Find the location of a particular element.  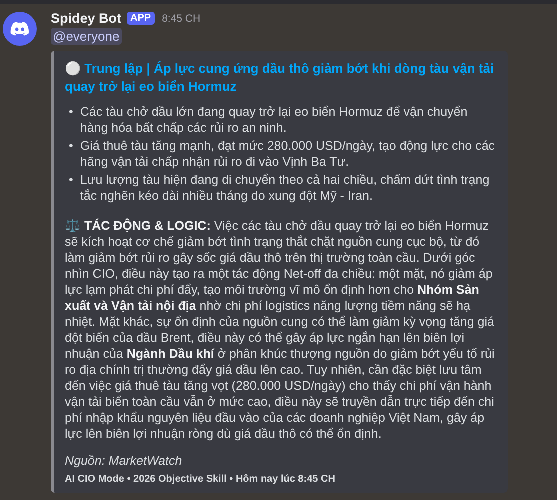

embed-title: ⚪ Trung lập | Áp lực cung ứng dầu thô giảm bớt khi dòng tàu vận tải quay trở lại eo biển Hormuz is located at coordinates (280, 78).